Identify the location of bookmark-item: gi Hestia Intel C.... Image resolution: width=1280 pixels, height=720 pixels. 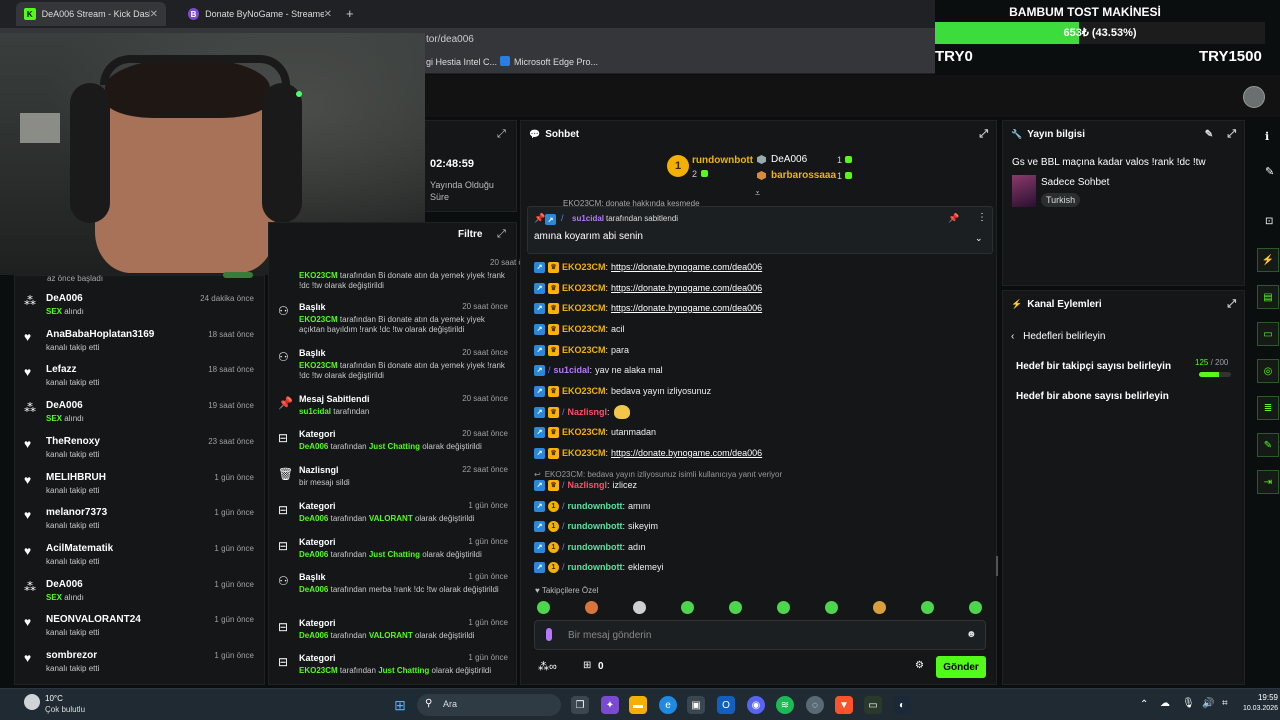
(461, 62).